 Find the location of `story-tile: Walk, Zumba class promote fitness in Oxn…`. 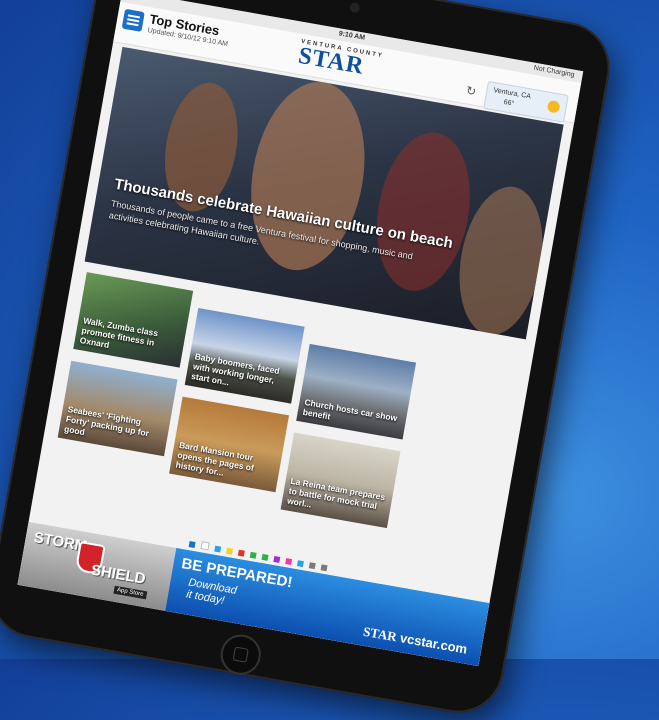

story-tile: Walk, Zumba class promote fitness in Oxn… is located at coordinates (133, 320).